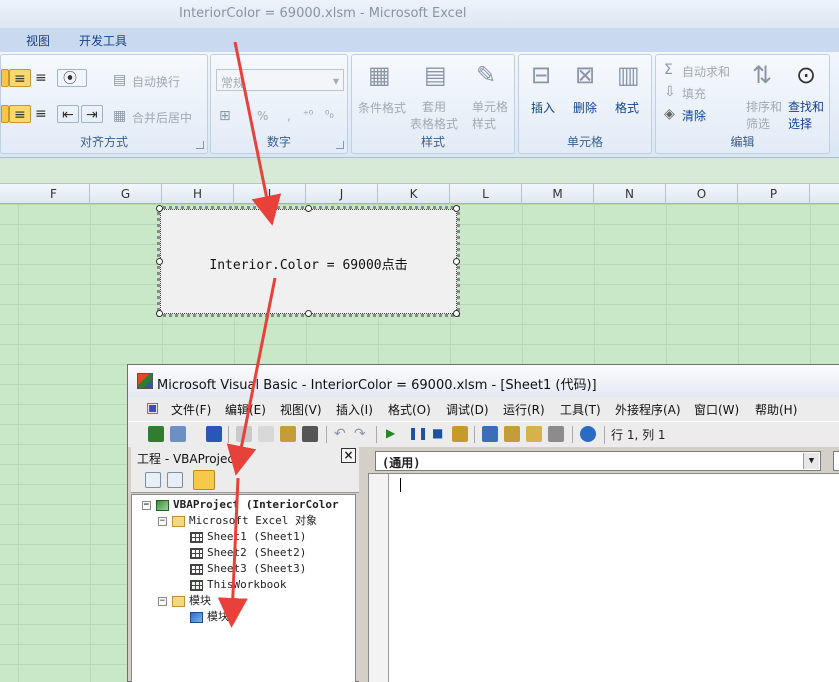 The image size is (839, 682). Describe the element at coordinates (598, 461) in the screenshot. I see `object-combo: (通用) ▼` at that location.